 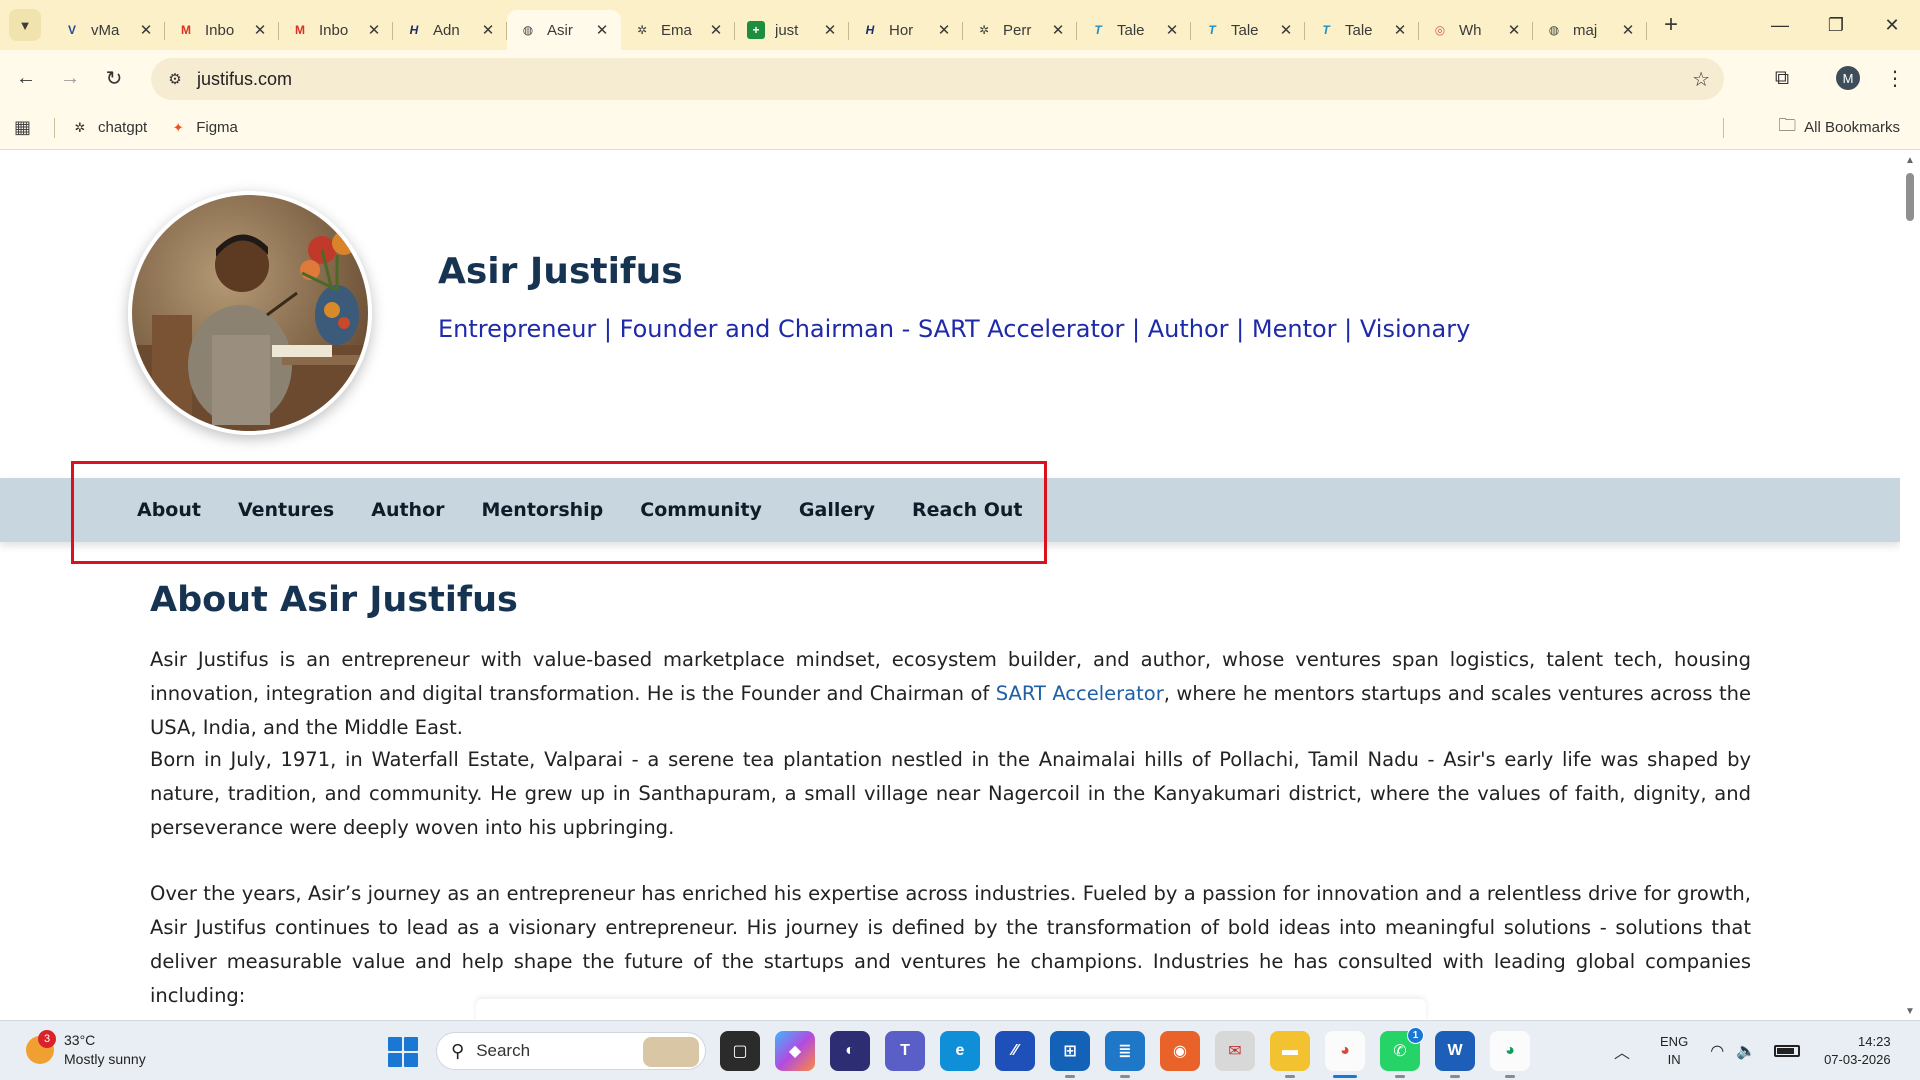 I want to click on mail-icon: ✉, so click(x=1235, y=1051).